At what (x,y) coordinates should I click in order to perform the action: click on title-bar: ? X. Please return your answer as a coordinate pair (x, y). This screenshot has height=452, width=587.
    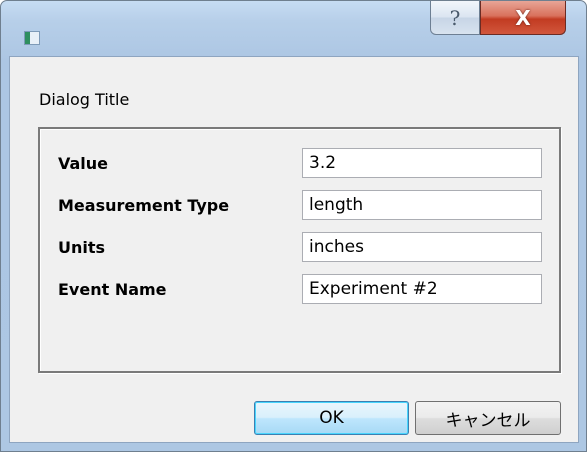
    Looking at the image, I should click on (293, 28).